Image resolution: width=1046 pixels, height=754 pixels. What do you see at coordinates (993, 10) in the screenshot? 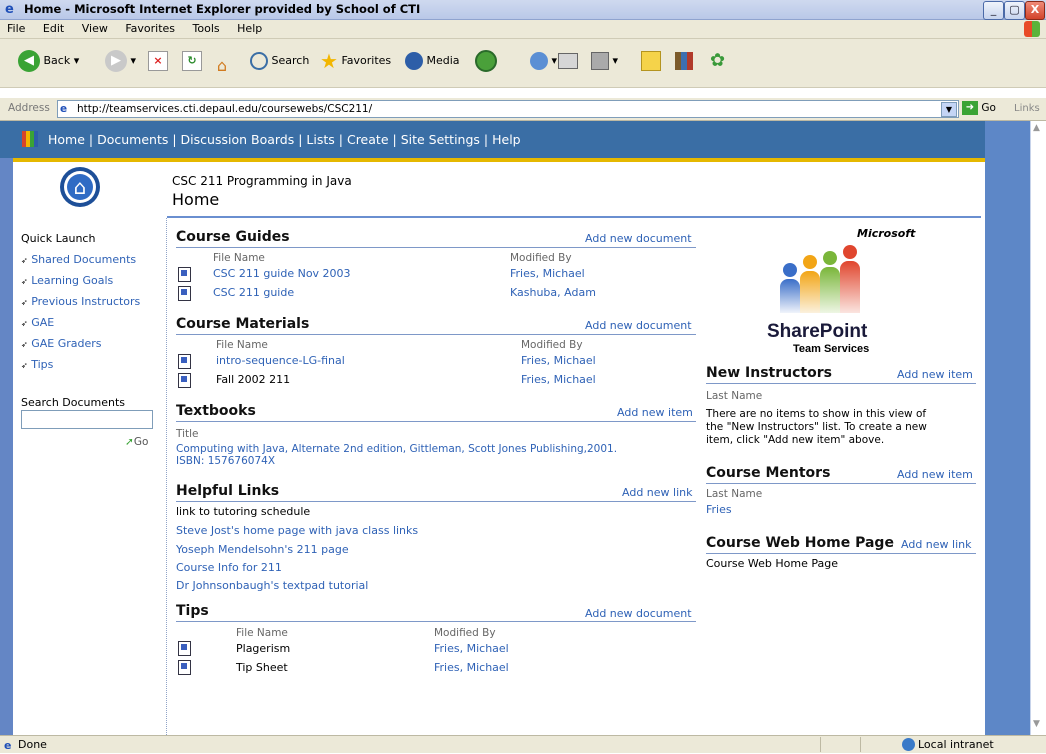
I see `minimize-button: _` at bounding box center [993, 10].